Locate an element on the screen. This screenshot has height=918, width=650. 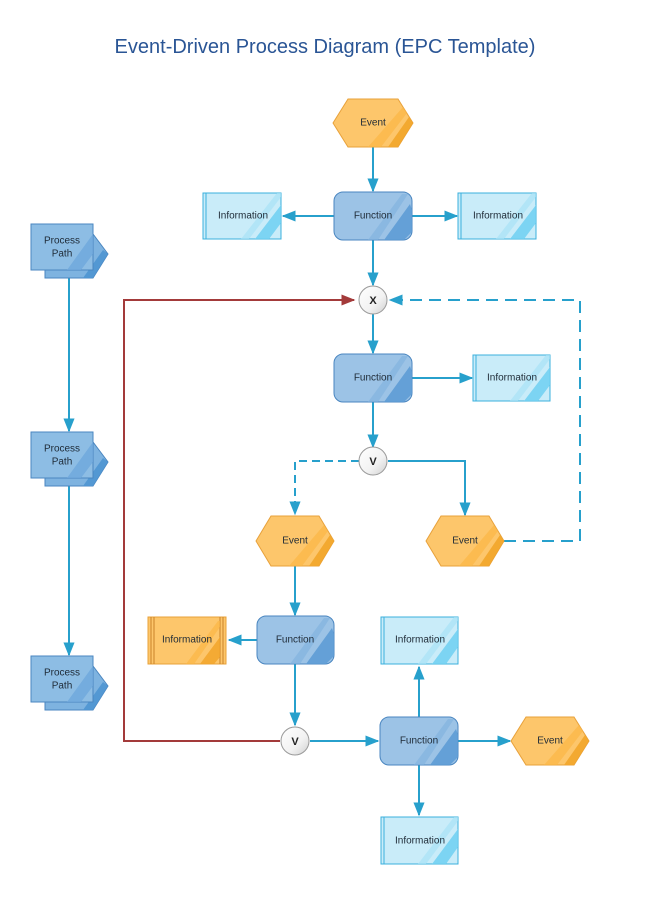
gateway-symbol: X is located at coordinates (373, 301).